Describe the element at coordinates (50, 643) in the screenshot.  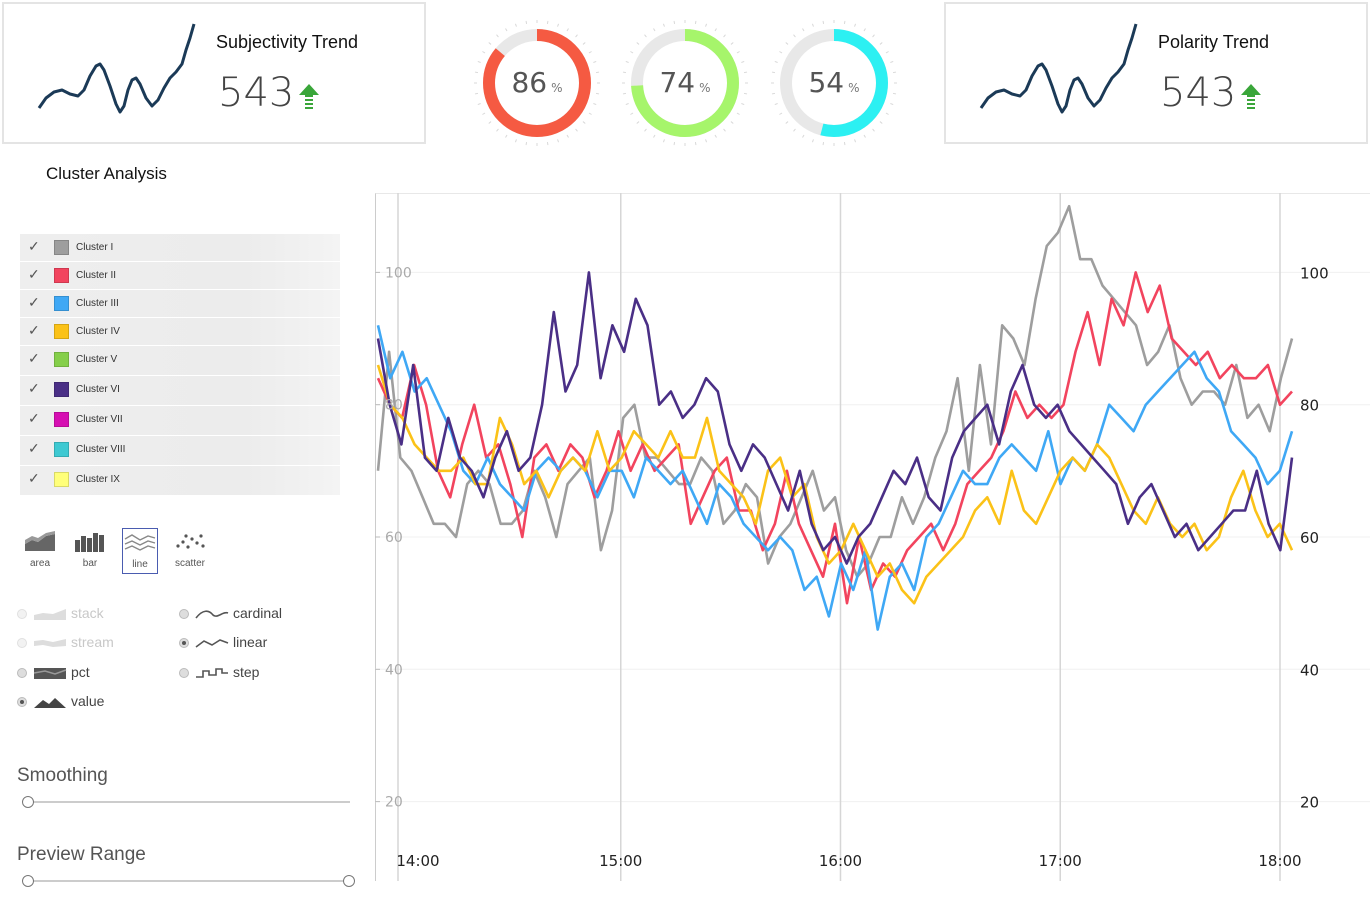
I see `stream-icon` at that location.